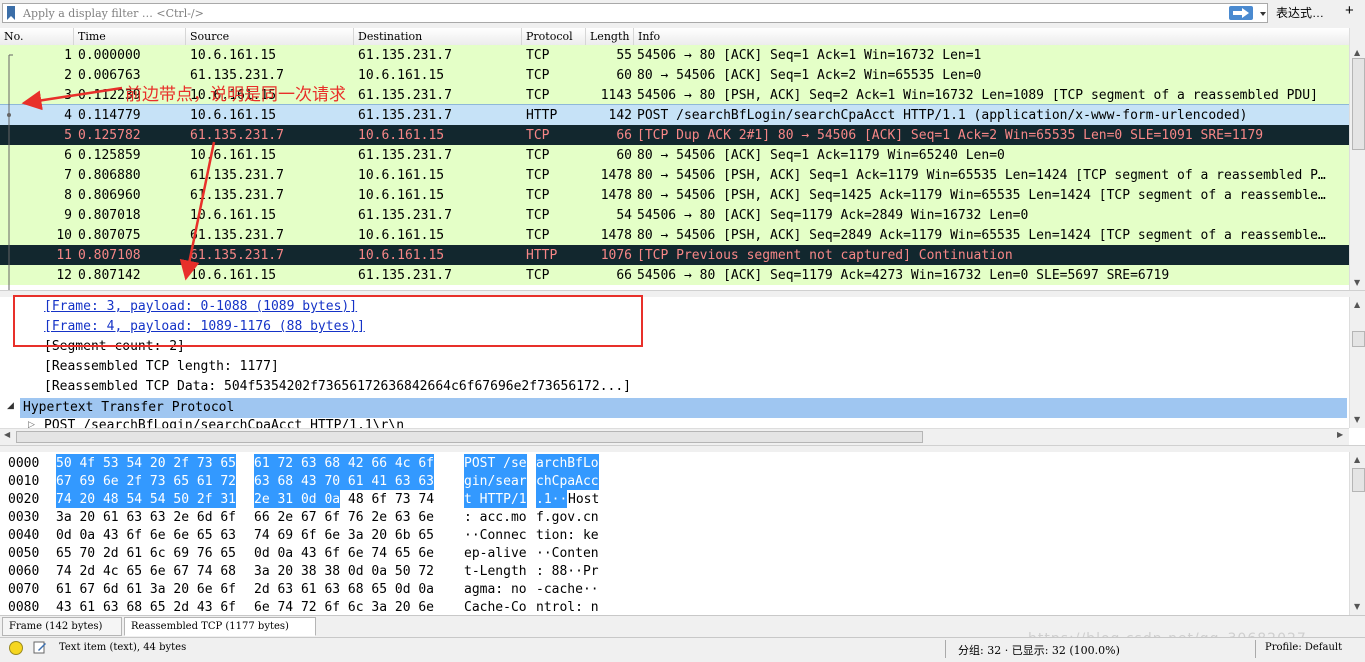 The width and height of the screenshot is (1365, 662). What do you see at coordinates (72, 98) in the screenshot?
I see `annotation-arrow-left` at bounding box center [72, 98].